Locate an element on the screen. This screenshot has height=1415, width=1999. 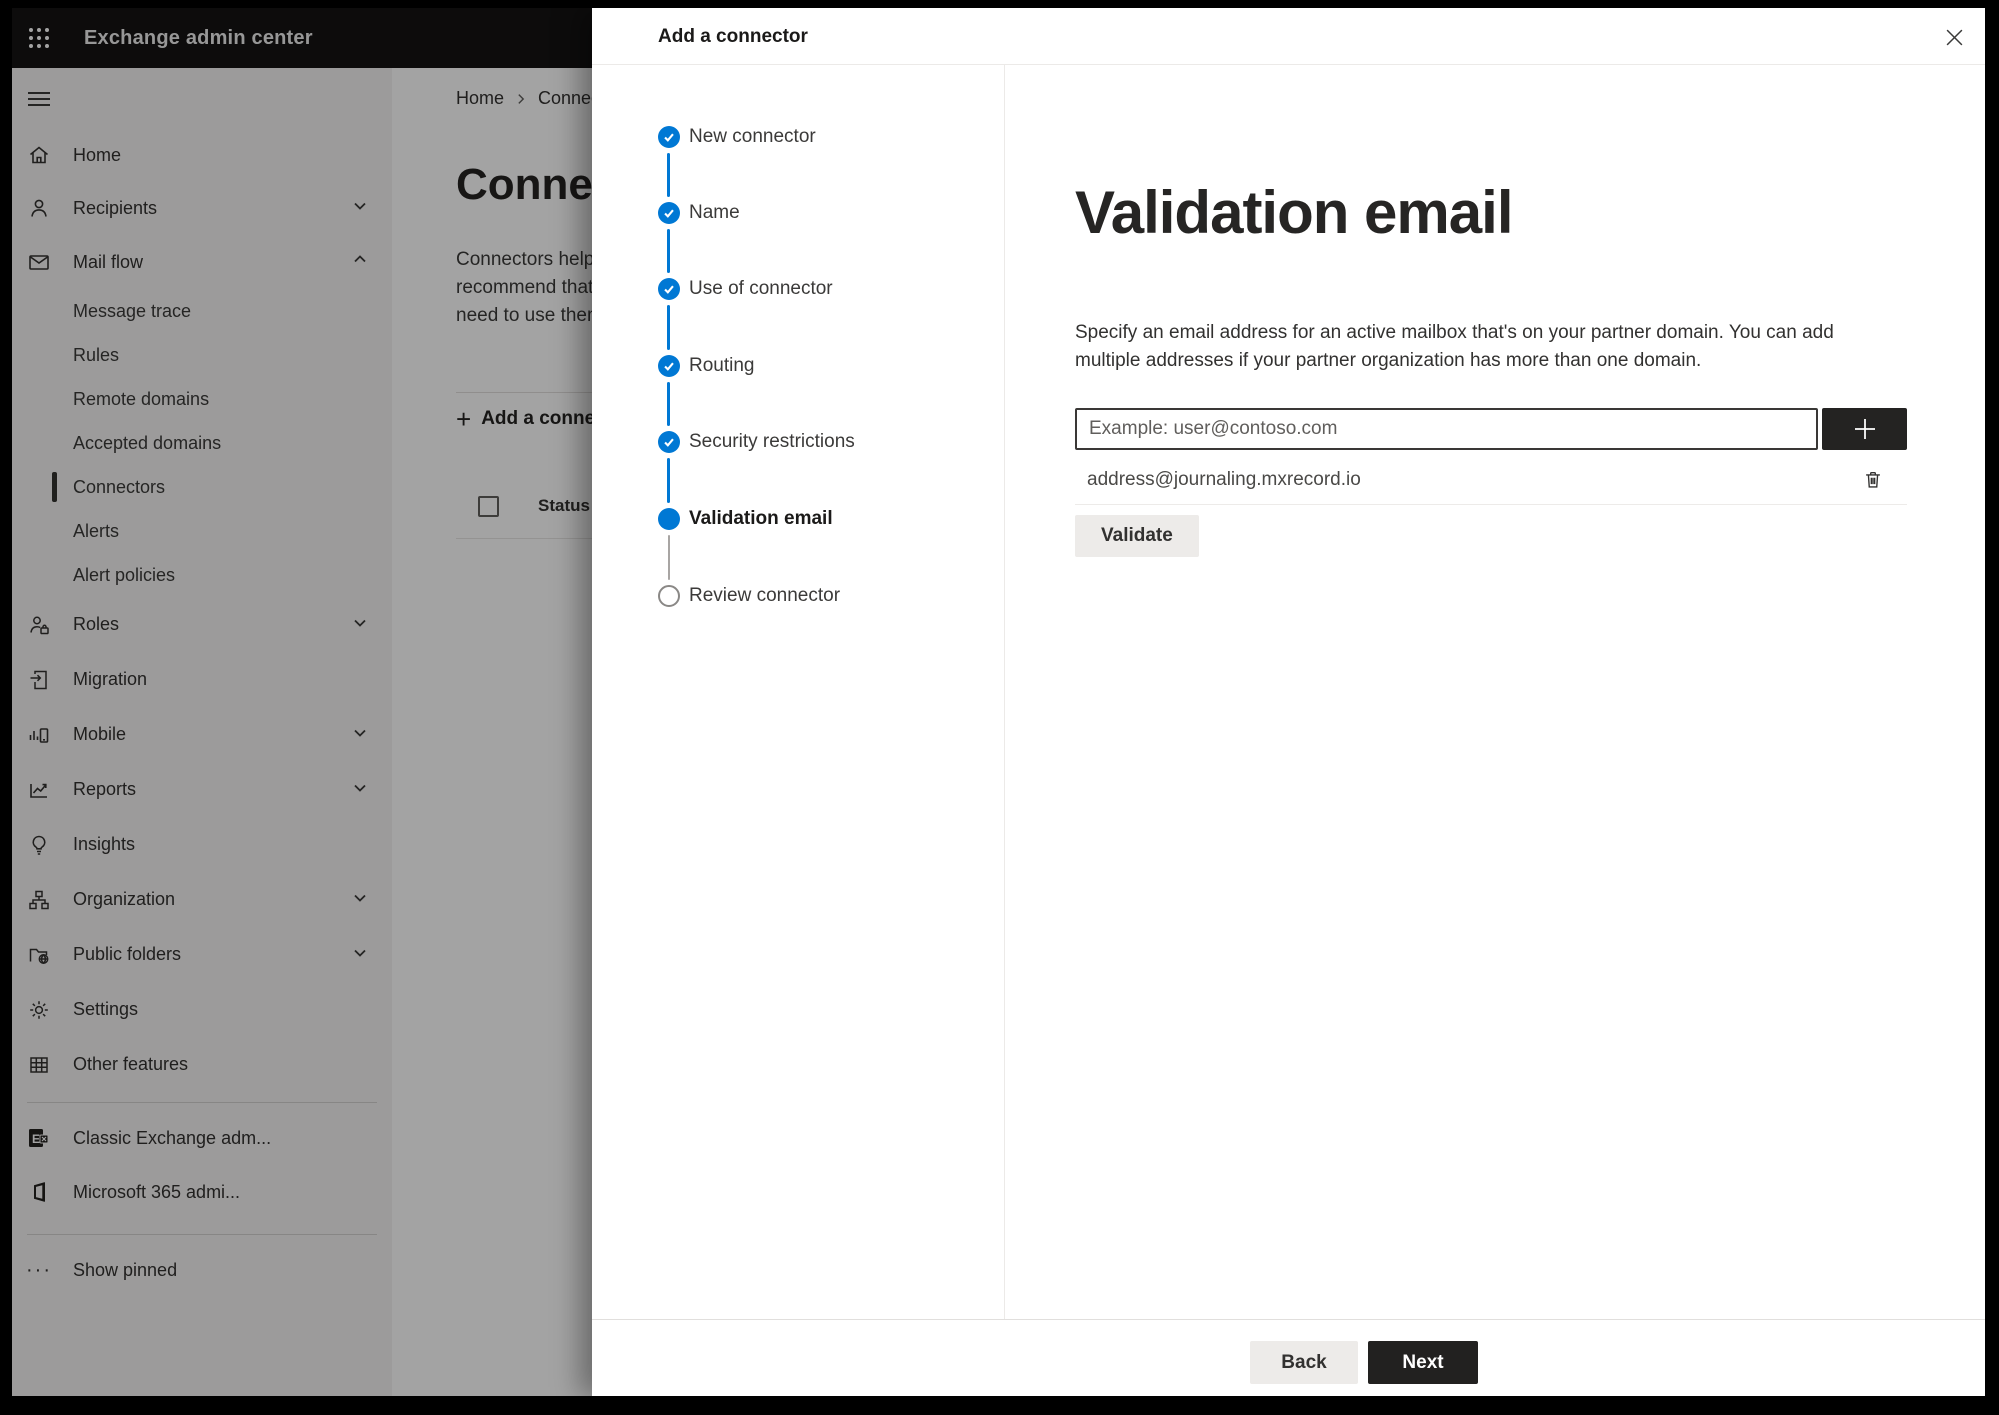
wizard-step-review-connector: Review connector is located at coordinates (764, 596).